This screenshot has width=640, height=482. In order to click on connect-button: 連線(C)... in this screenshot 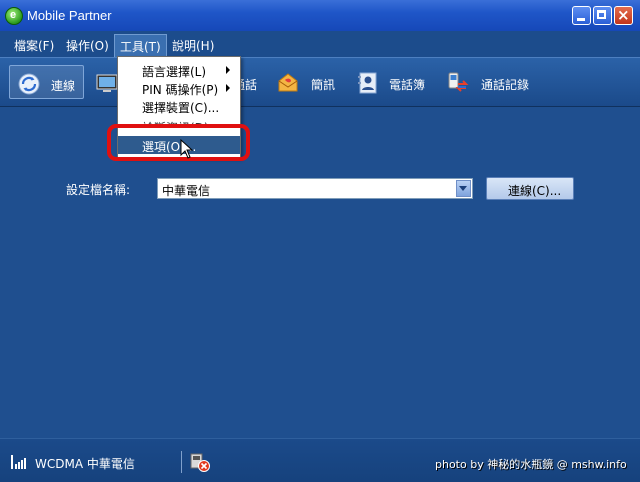, I will do `click(530, 188)`.